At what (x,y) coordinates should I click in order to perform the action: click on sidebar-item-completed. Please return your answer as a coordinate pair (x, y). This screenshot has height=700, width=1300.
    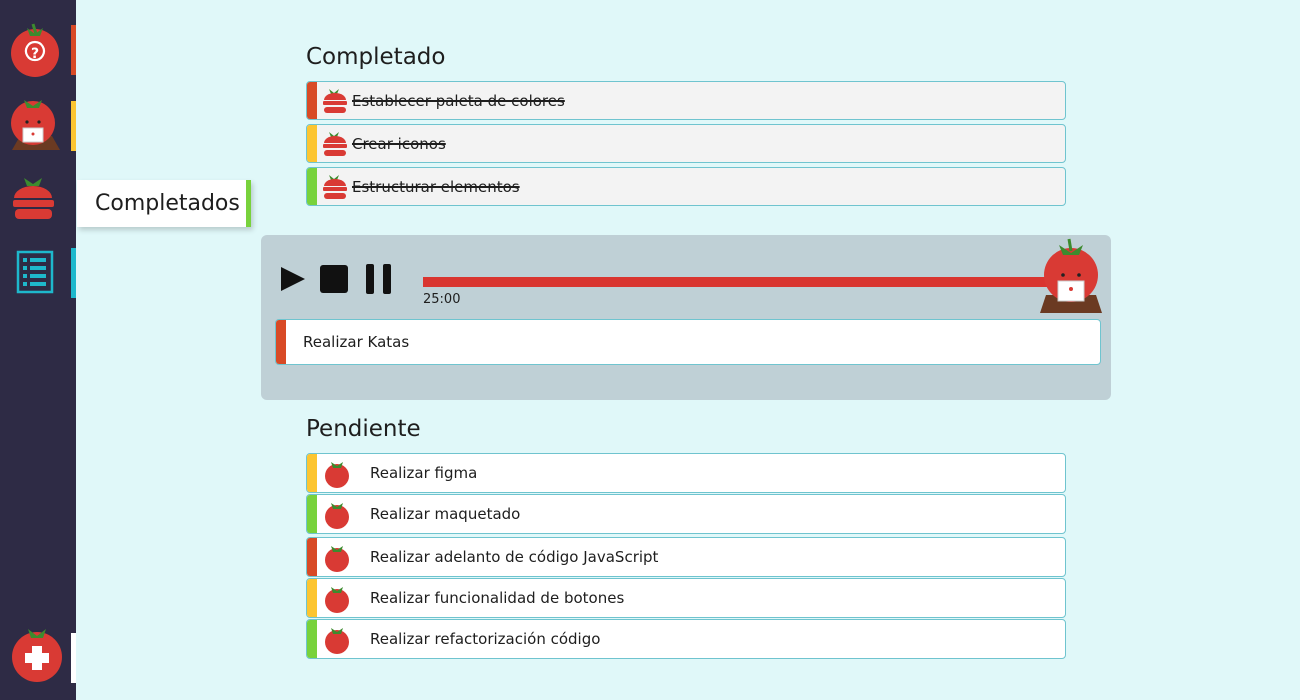
    Looking at the image, I should click on (36, 204).